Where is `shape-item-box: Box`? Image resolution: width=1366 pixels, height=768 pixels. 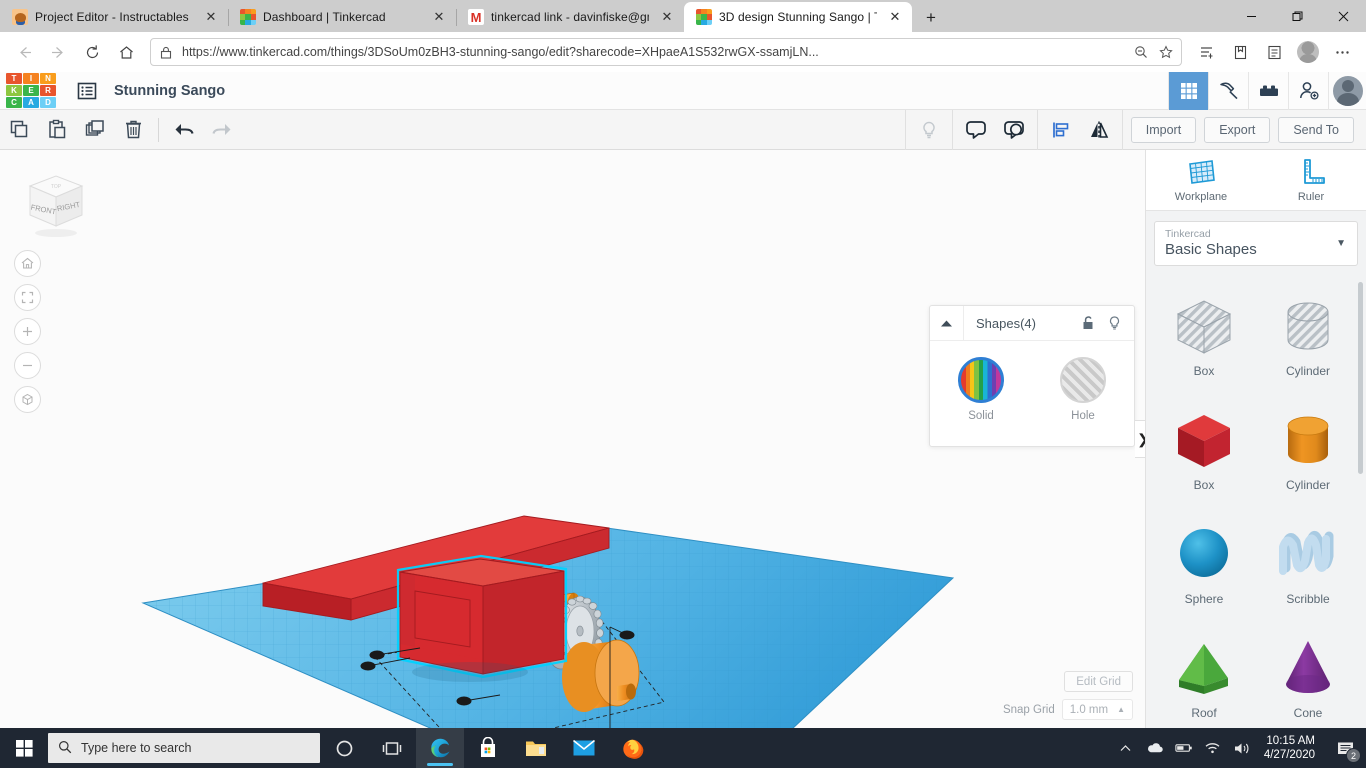
shape-item-box: Box is located at coordinates (1204, 454).